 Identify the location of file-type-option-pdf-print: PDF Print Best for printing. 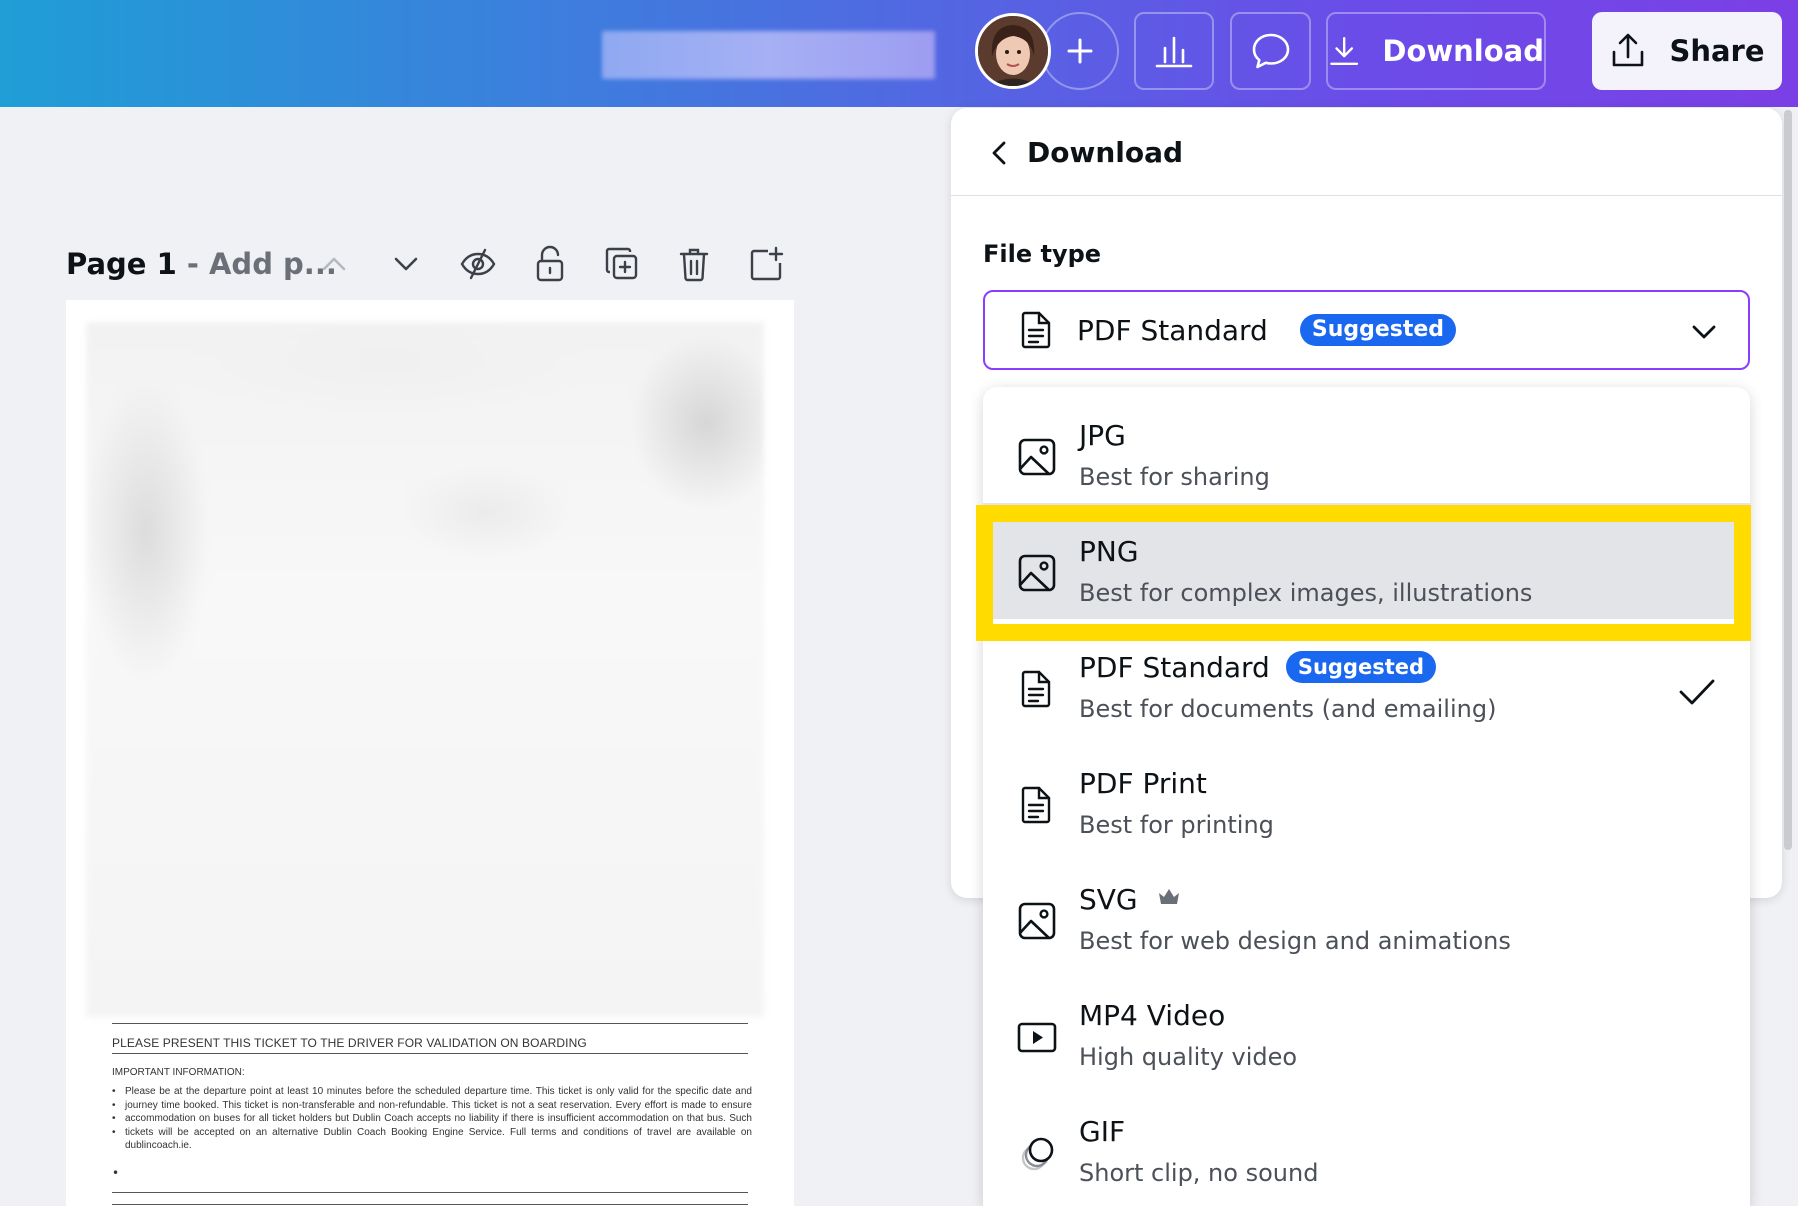
(1366, 793).